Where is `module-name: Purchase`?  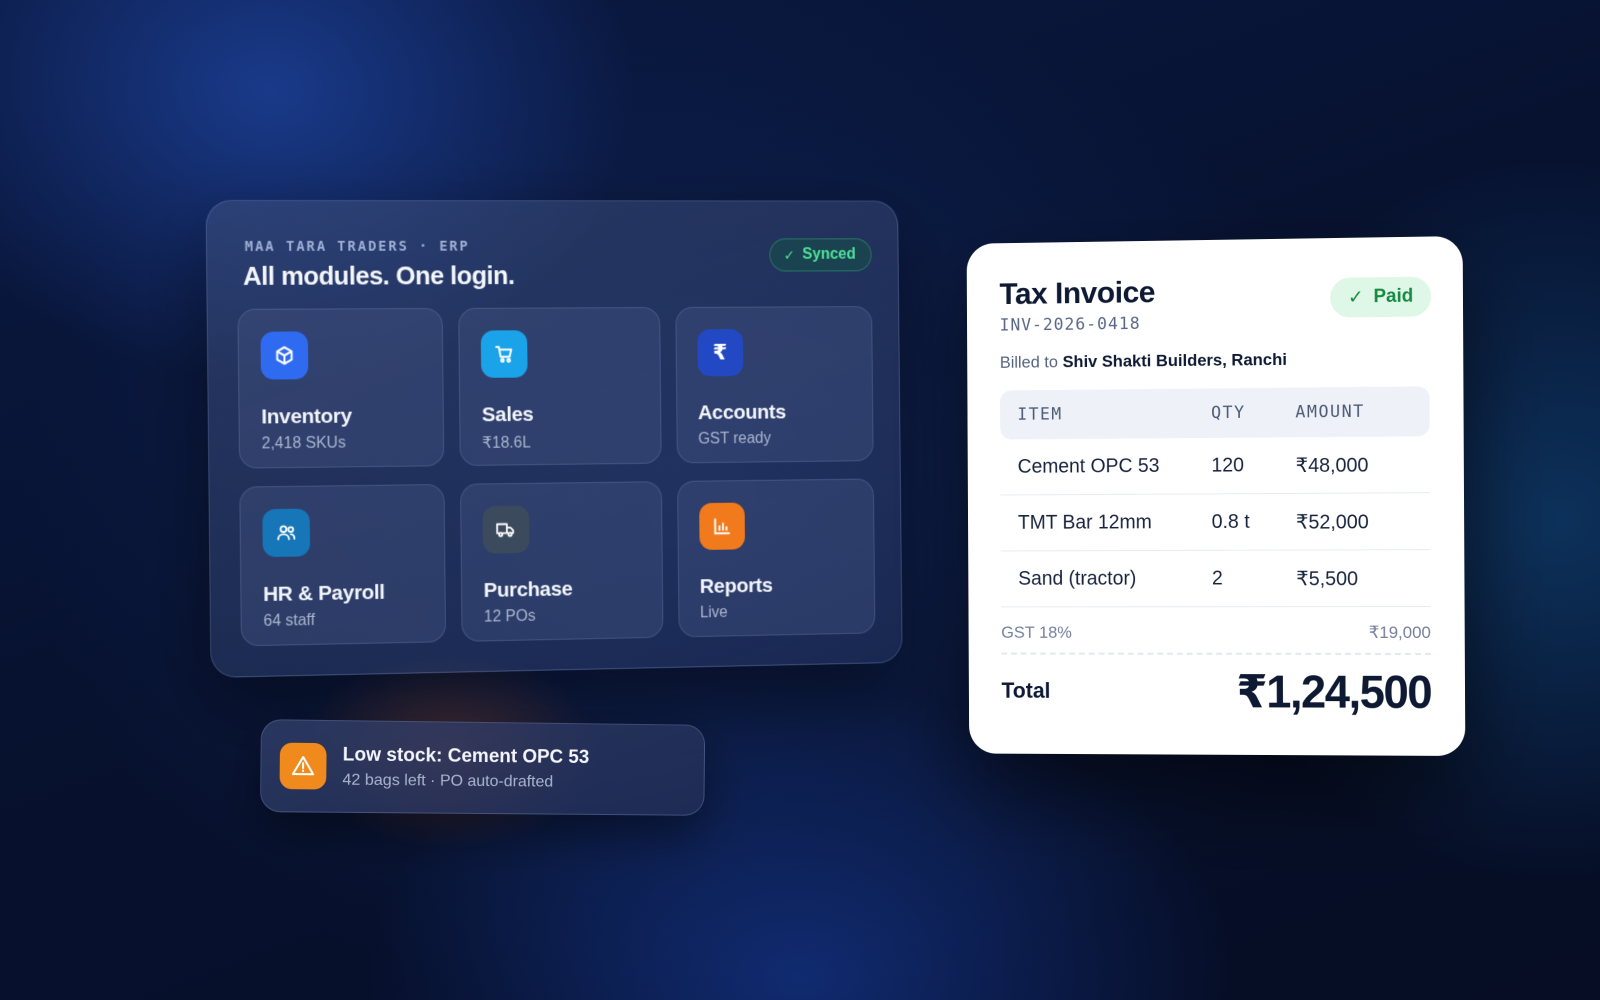 module-name: Purchase is located at coordinates (528, 589).